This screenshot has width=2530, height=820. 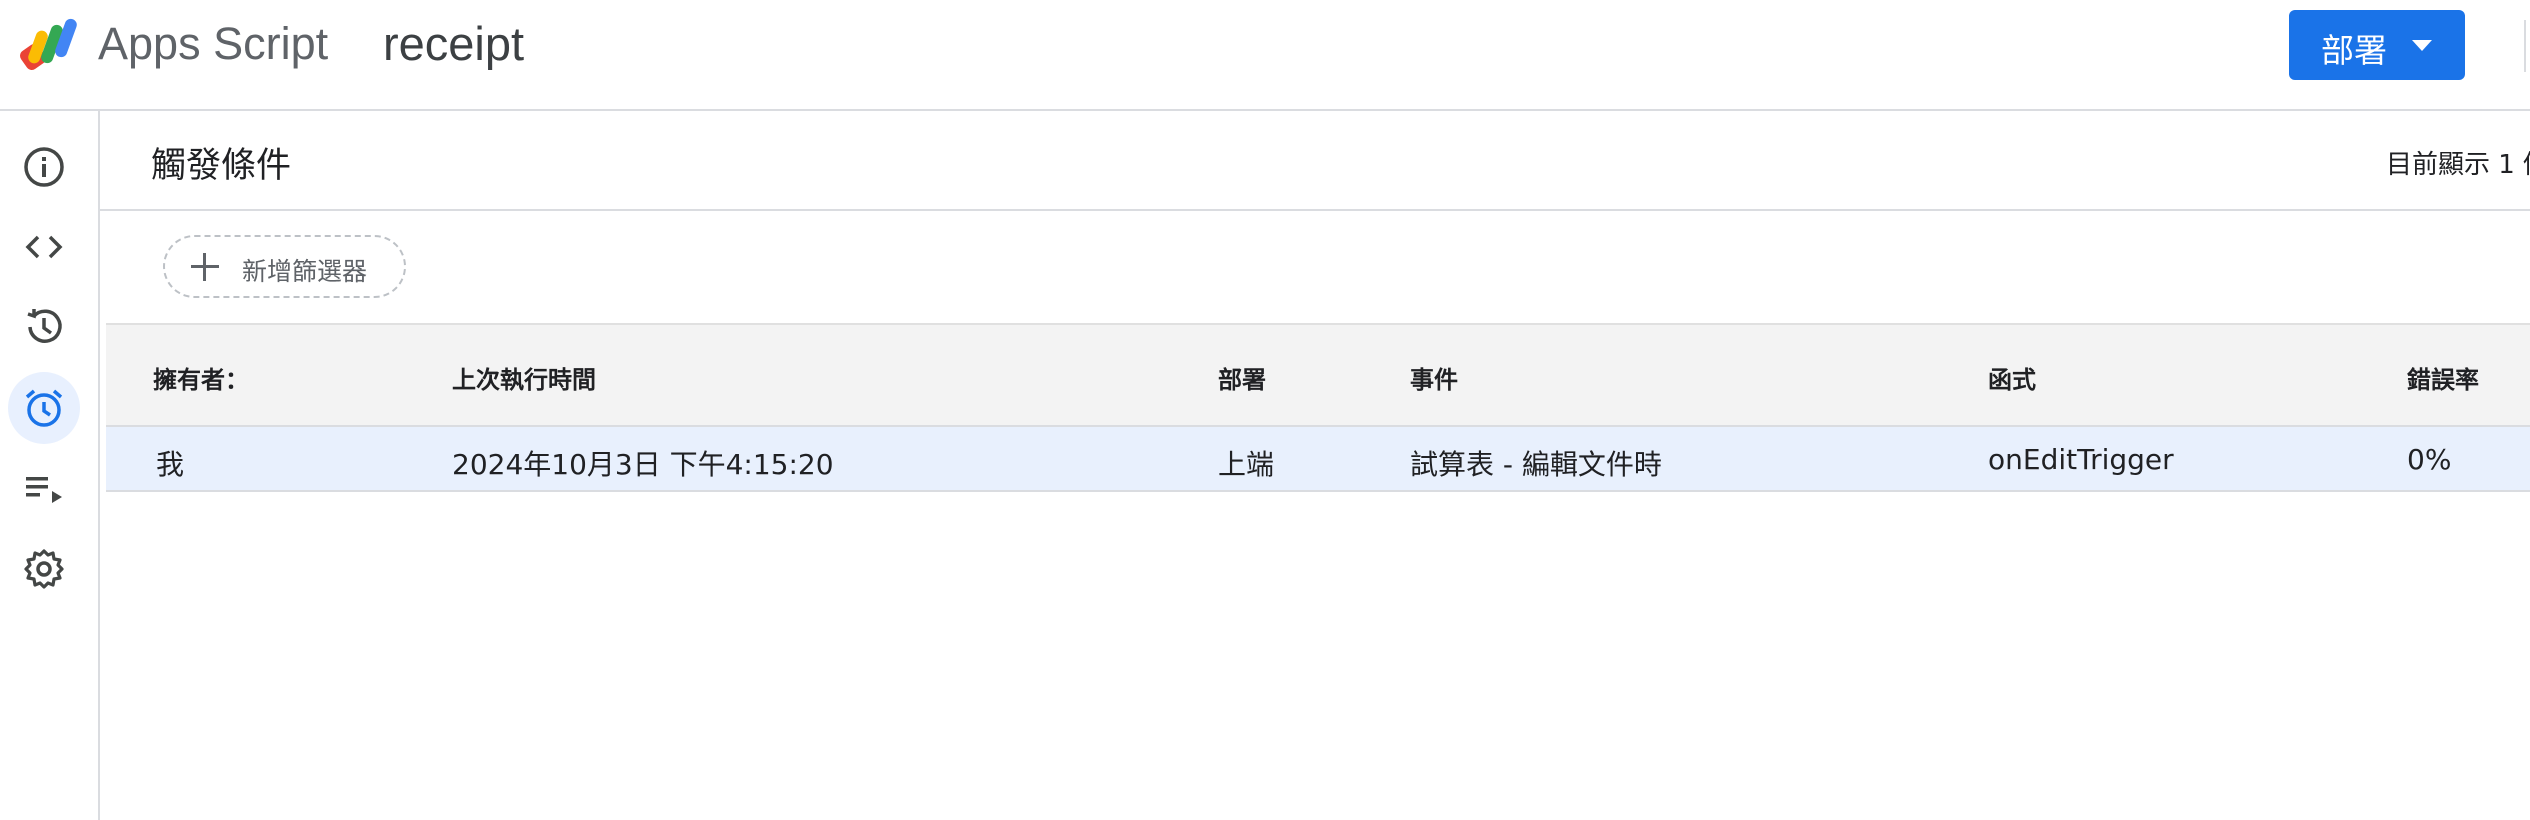 I want to click on cell-deployment: 上端, so click(x=1246, y=464).